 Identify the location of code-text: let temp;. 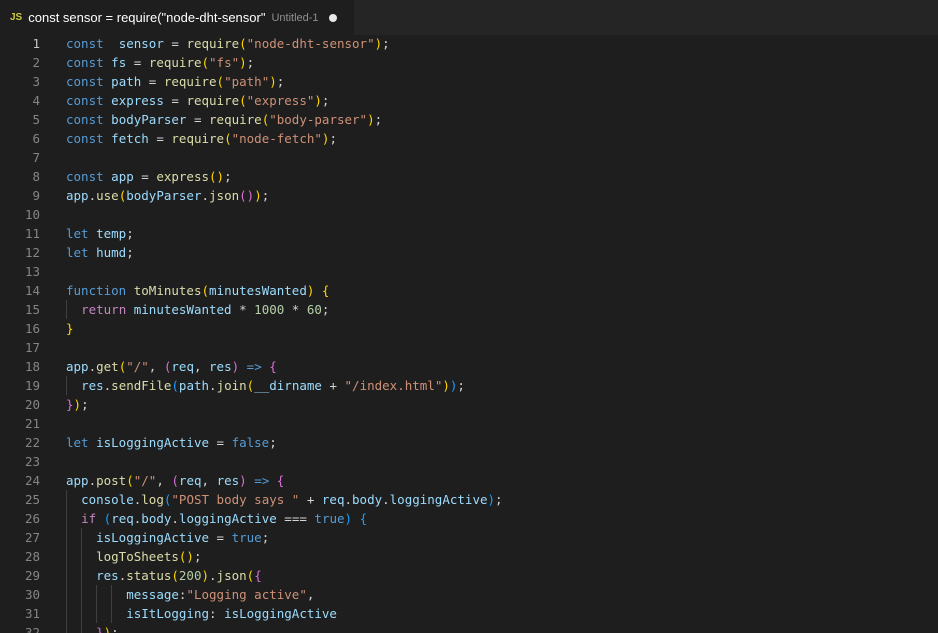
(100, 233).